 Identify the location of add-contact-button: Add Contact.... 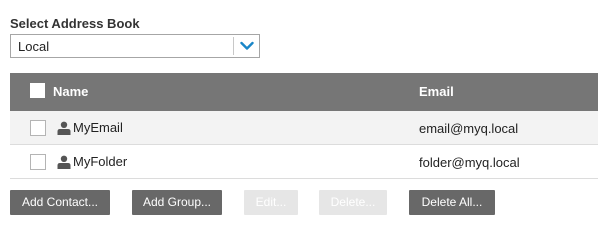
(60, 202).